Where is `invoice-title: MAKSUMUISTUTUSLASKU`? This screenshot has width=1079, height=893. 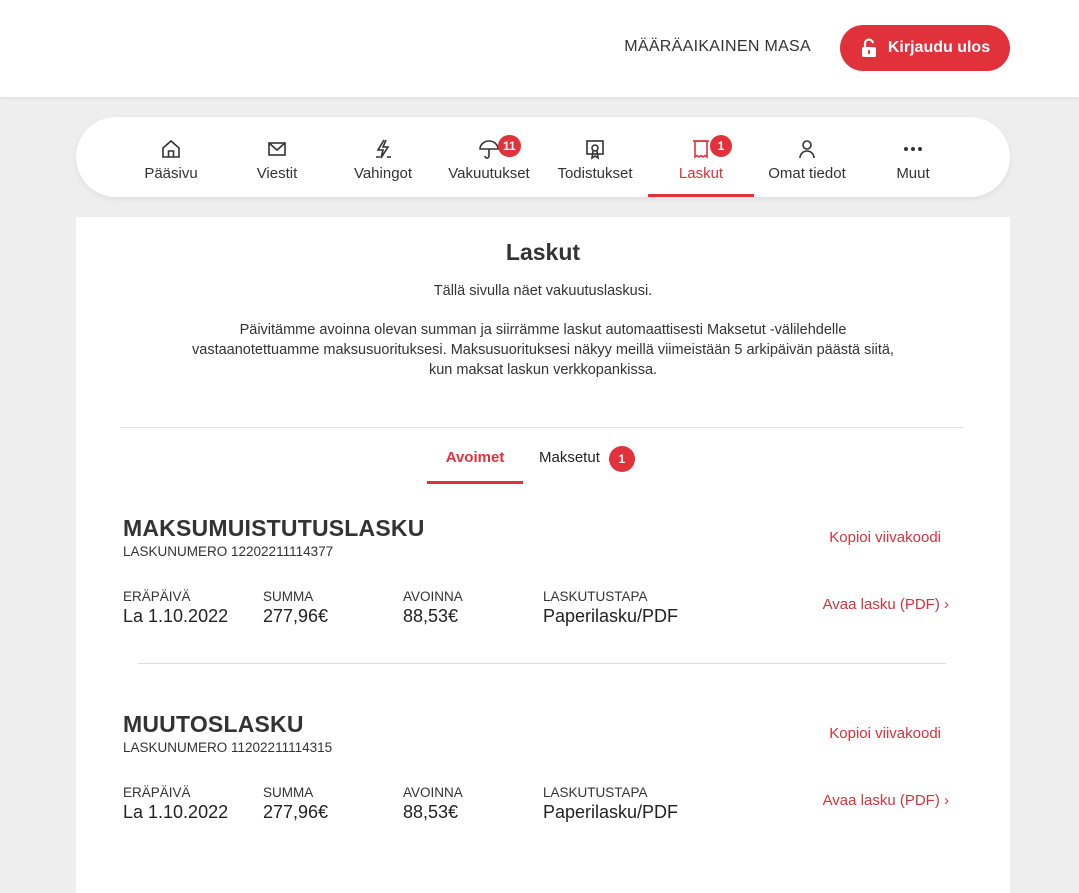 invoice-title: MAKSUMUISTUTUSLASKU is located at coordinates (274, 528).